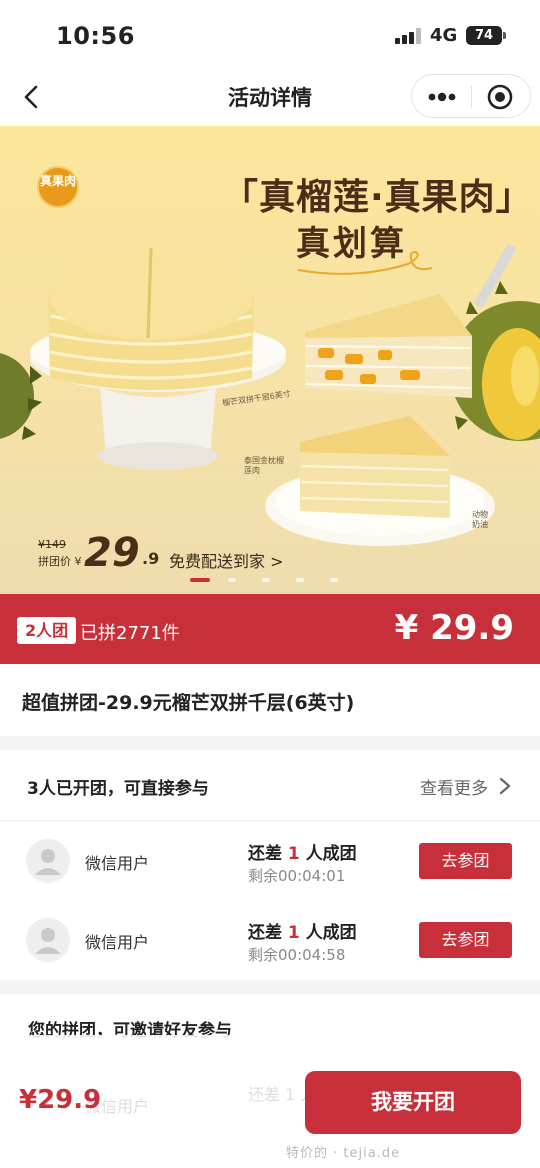 This screenshot has width=540, height=1168. Describe the element at coordinates (297, 876) in the screenshot. I see `remaining-time: 剩余00:04:01` at that location.